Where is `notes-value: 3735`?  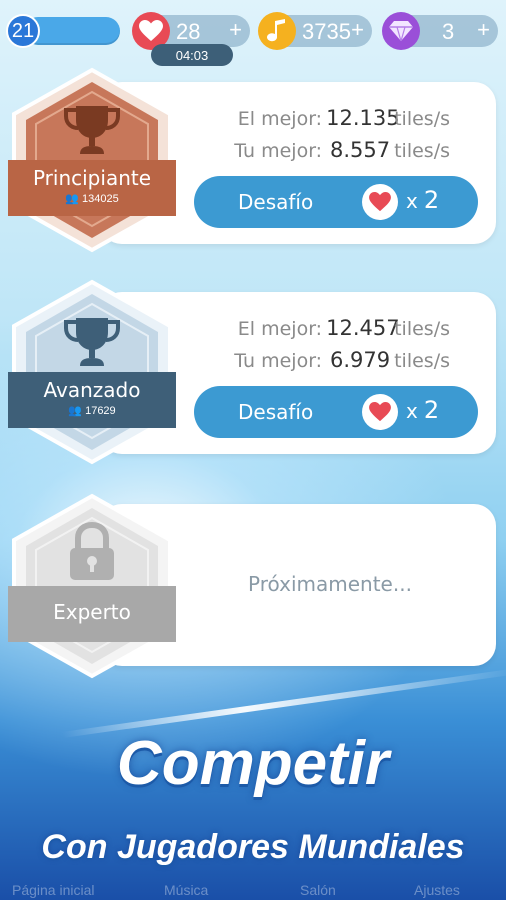
notes-value: 3735 is located at coordinates (326, 31).